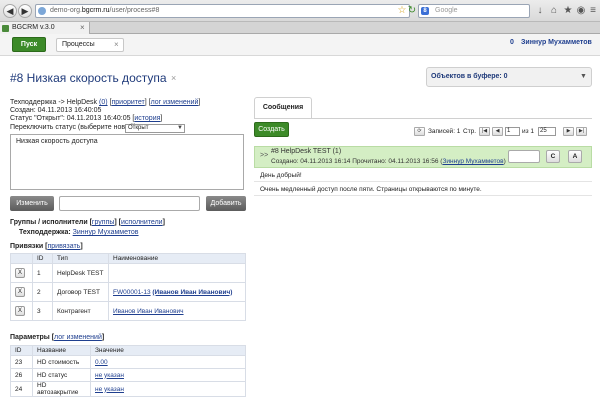 Image resolution: width=600 pixels, height=400 pixels. Describe the element at coordinates (103, 222) in the screenshot. I see `groups-link: группы` at that location.